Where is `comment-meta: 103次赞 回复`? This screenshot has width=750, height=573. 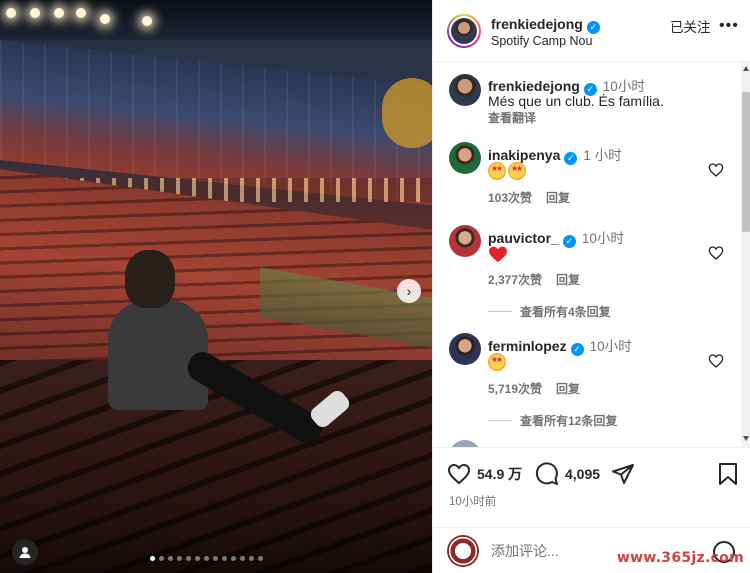
comment-meta: 103次赞 回复 is located at coordinates (529, 197).